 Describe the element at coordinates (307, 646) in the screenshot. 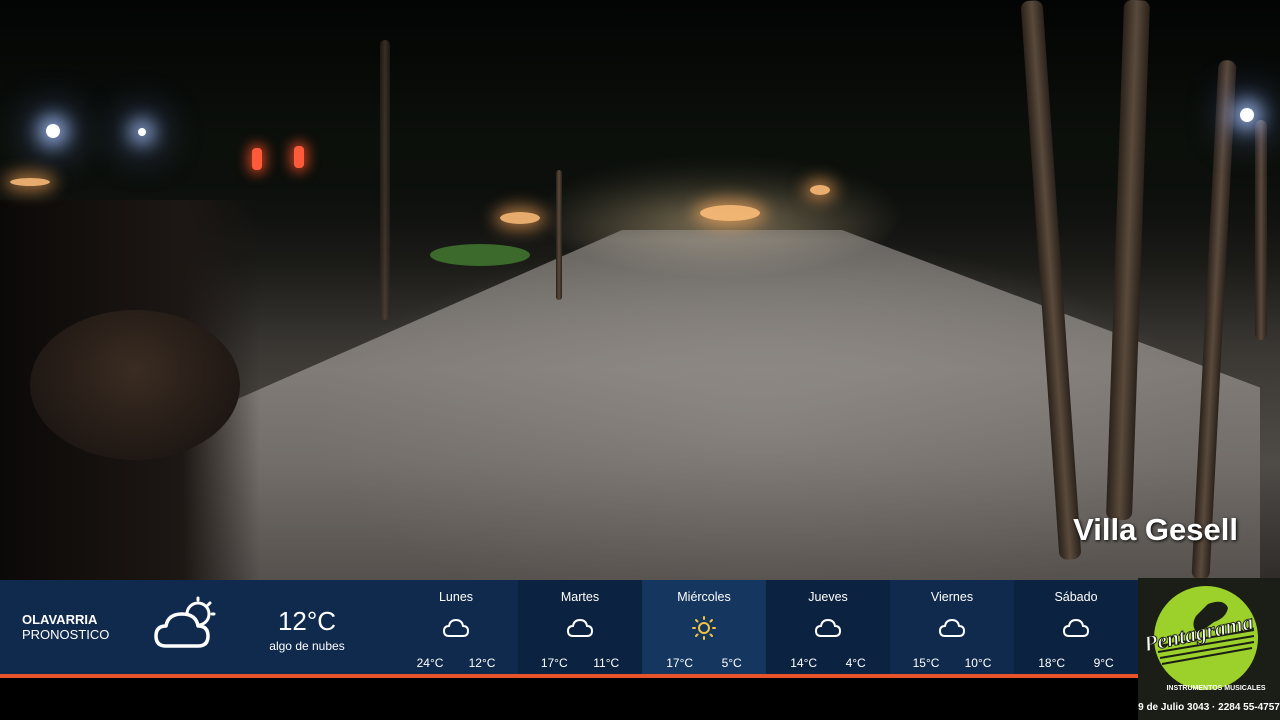

I see `current-description: algo de nubes` at that location.